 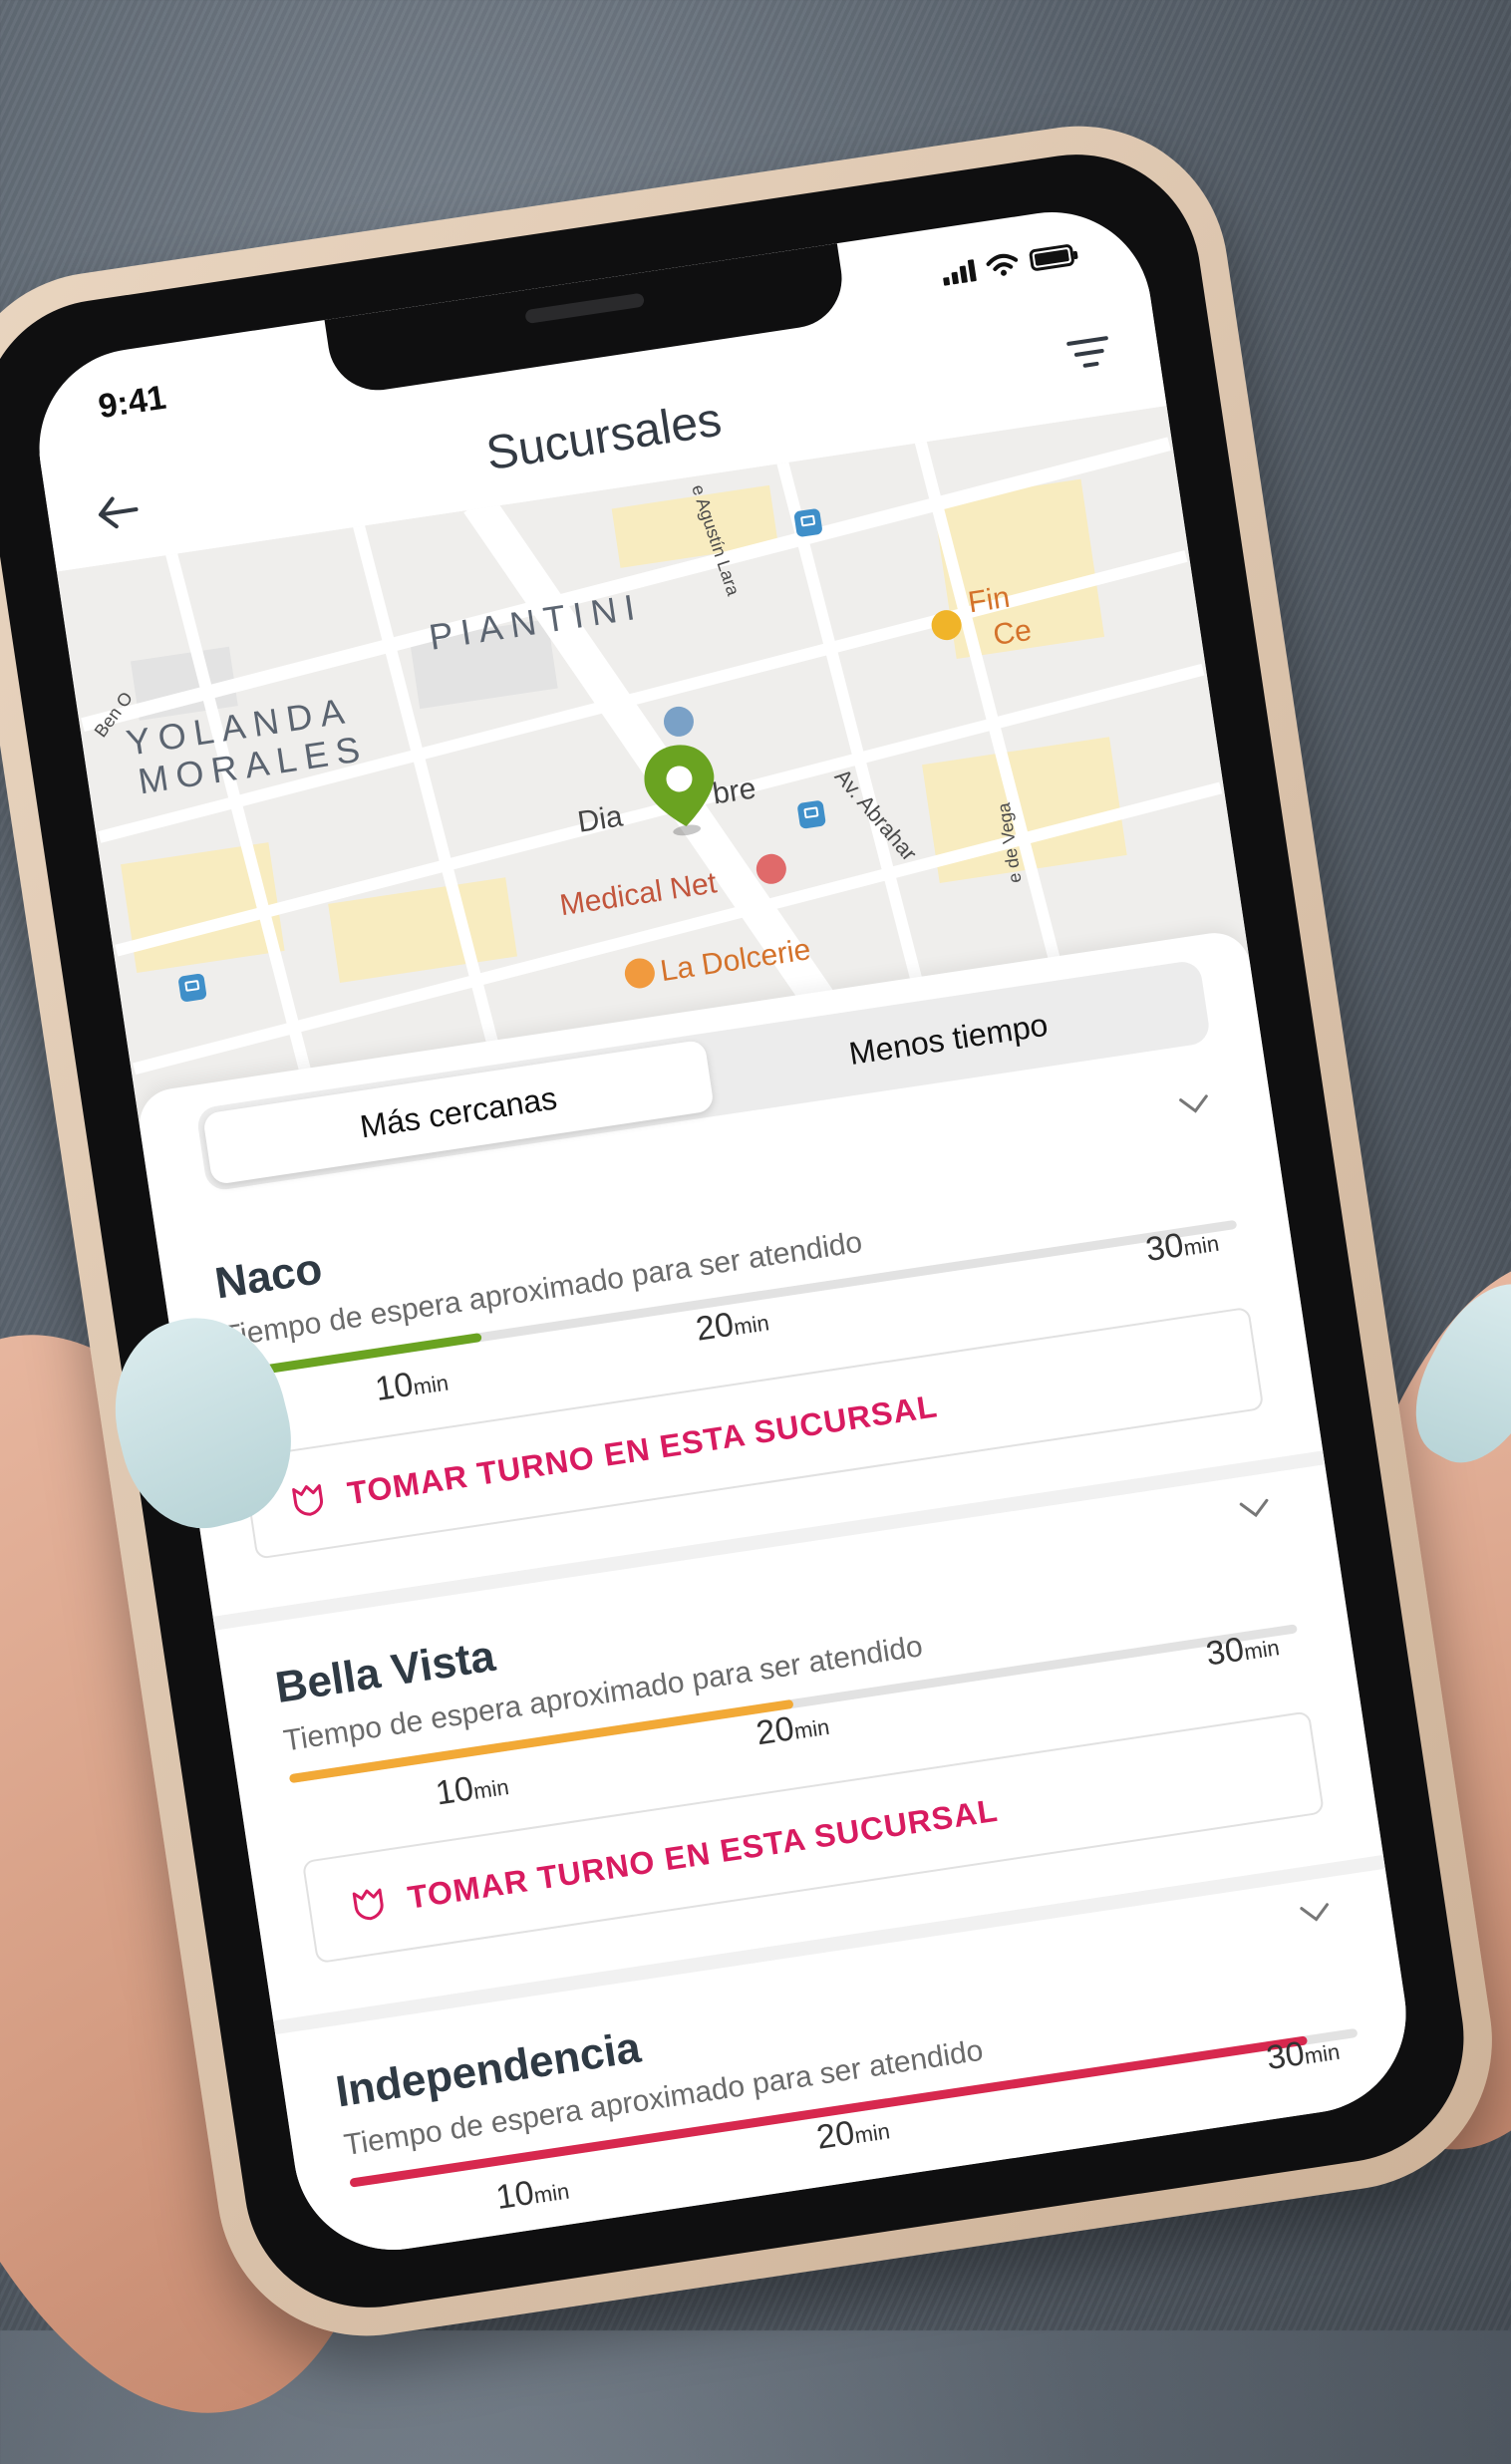 I want to click on map-poi-fin: Fin, so click(x=989, y=600).